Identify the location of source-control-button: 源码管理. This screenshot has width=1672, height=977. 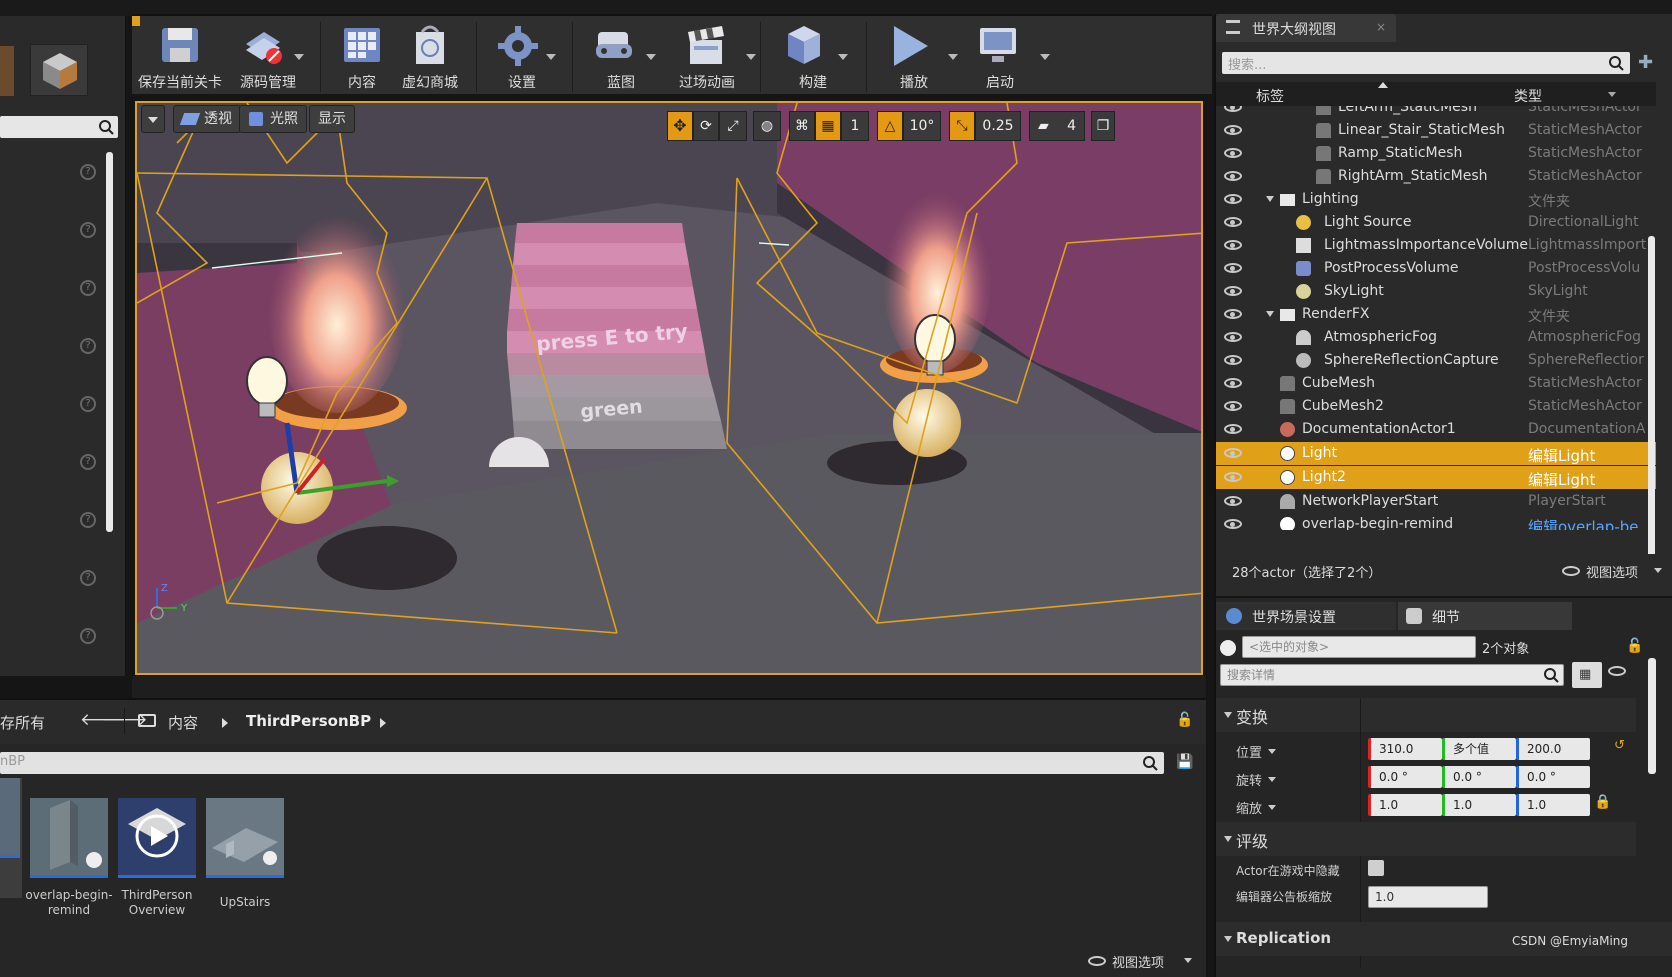
(268, 56).